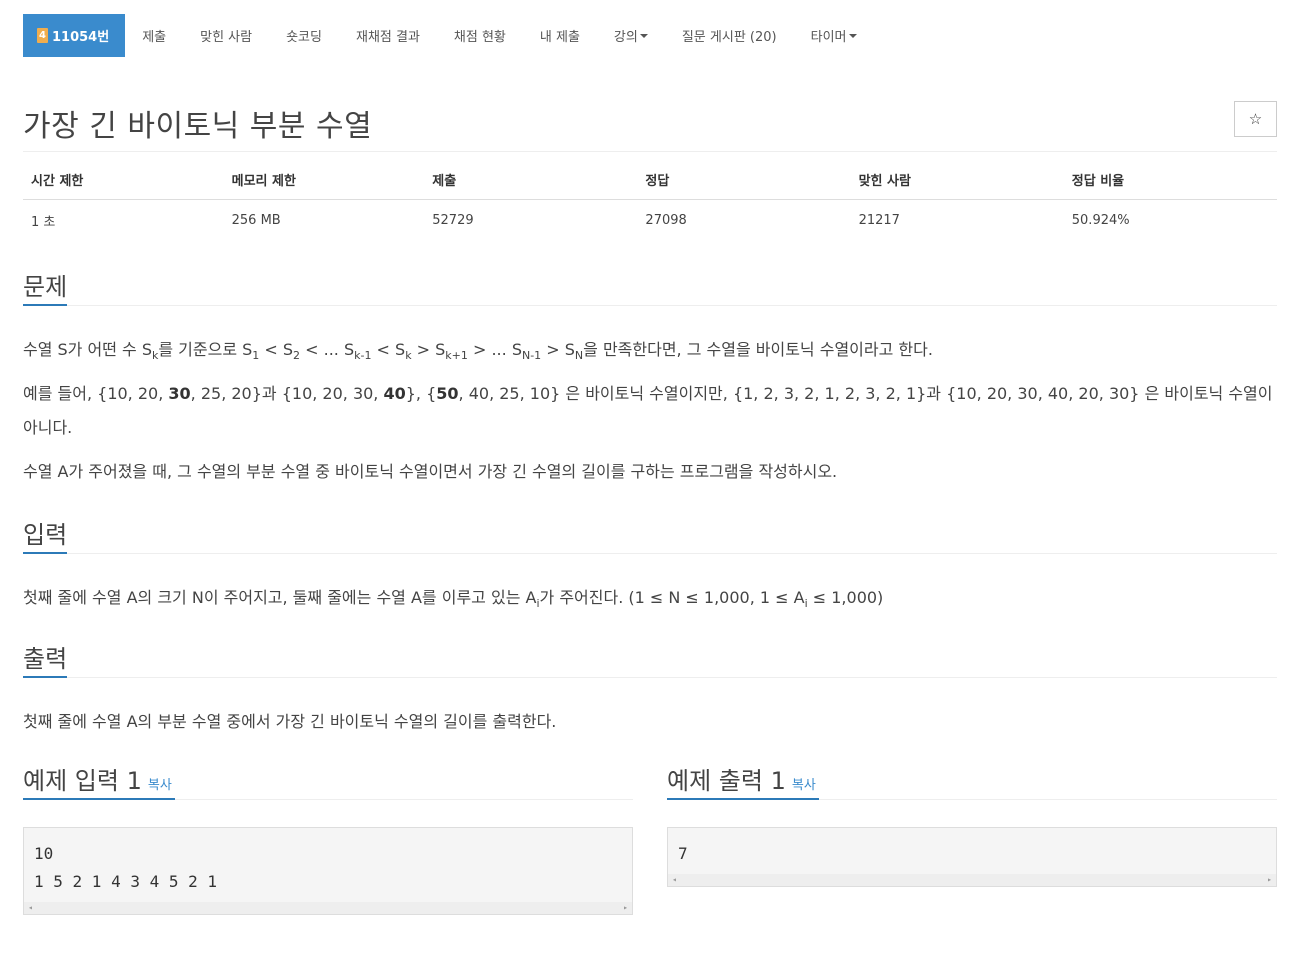  Describe the element at coordinates (828, 37) in the screenshot. I see `nav-timer-label: 타이머` at that location.